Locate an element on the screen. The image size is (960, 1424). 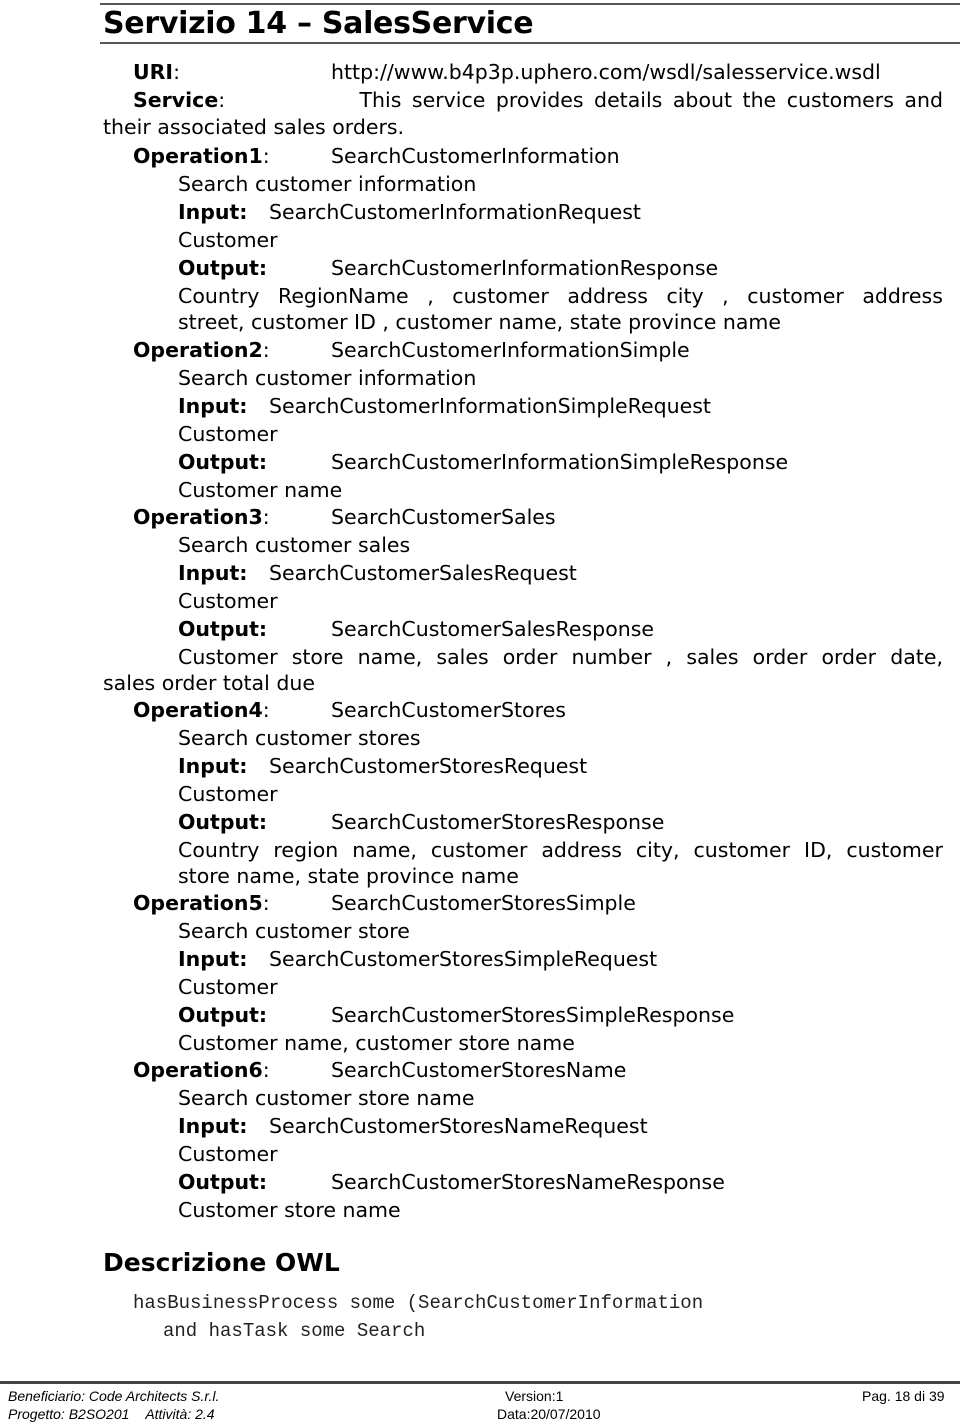
output-field-word: RegionName is located at coordinates (343, 296).